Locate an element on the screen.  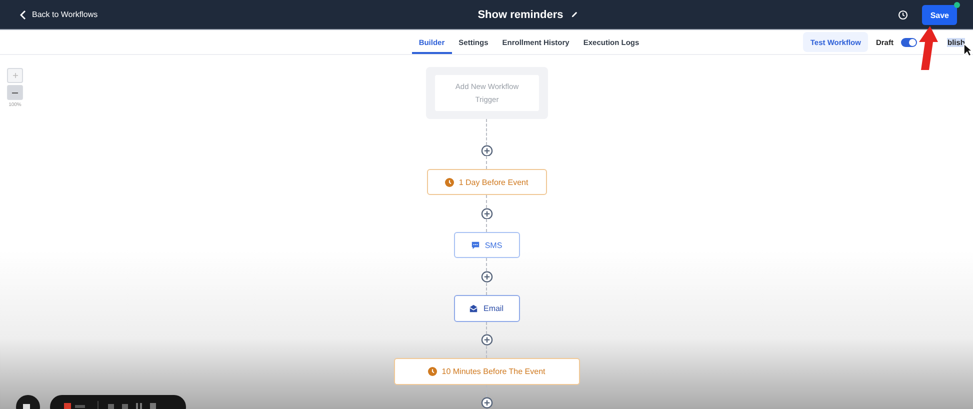
workflow-step: 1 Day Before Event is located at coordinates (486, 182).